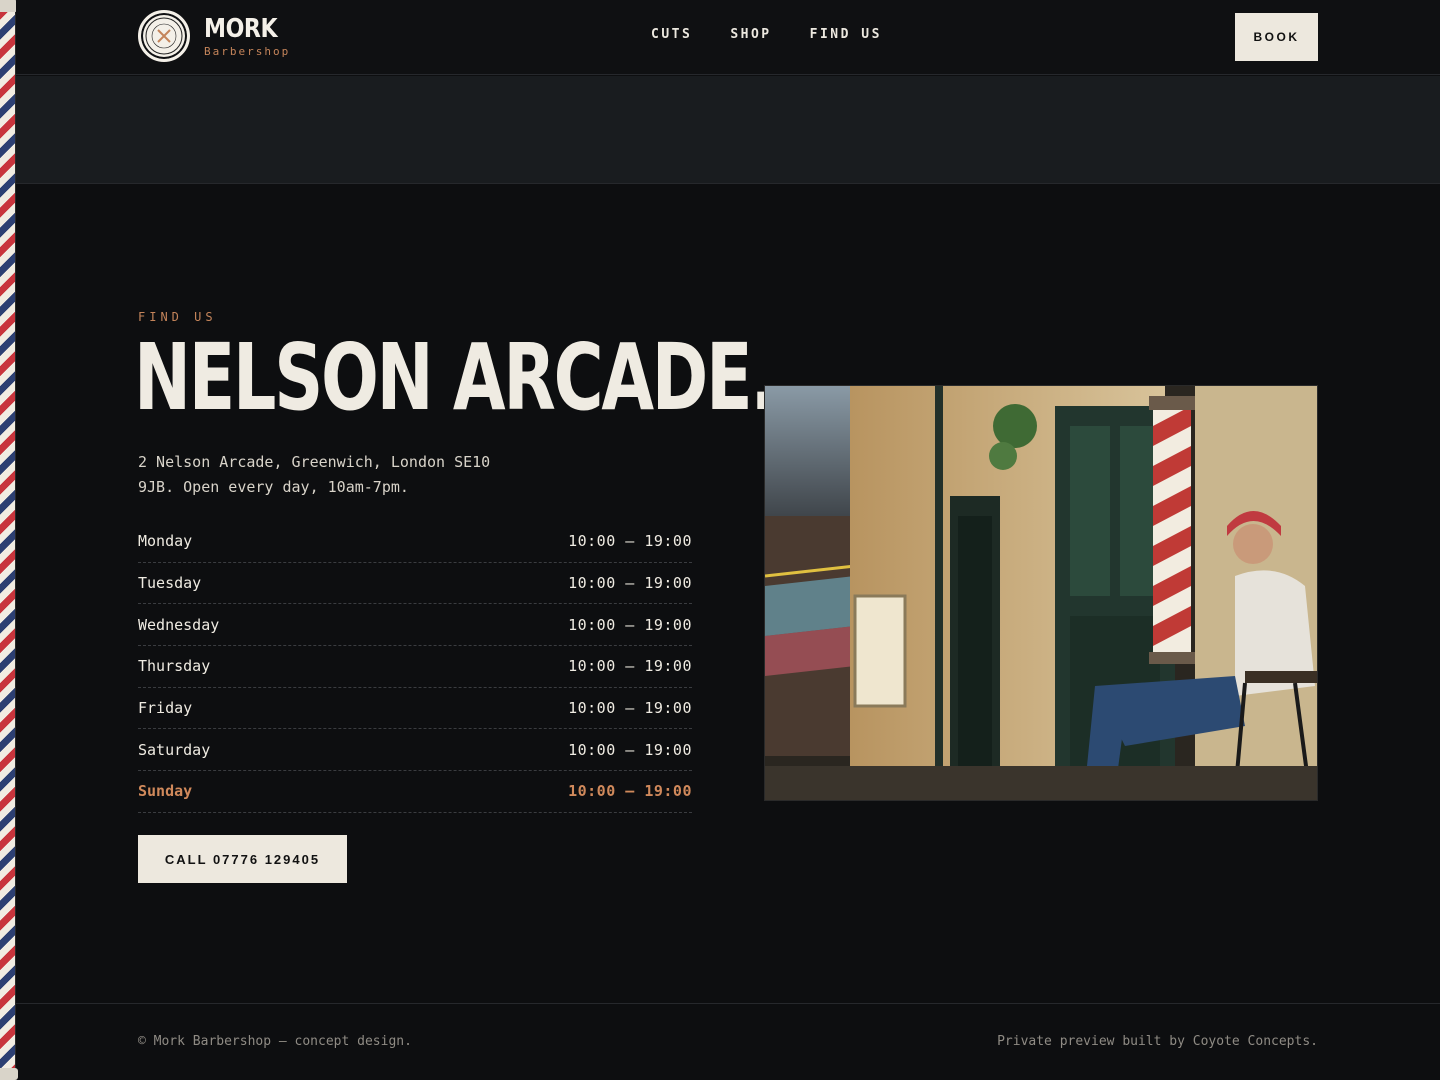 This screenshot has width=1440, height=1080. I want to click on hours-row: Wednesday 10:00 – 19:00, so click(415, 625).